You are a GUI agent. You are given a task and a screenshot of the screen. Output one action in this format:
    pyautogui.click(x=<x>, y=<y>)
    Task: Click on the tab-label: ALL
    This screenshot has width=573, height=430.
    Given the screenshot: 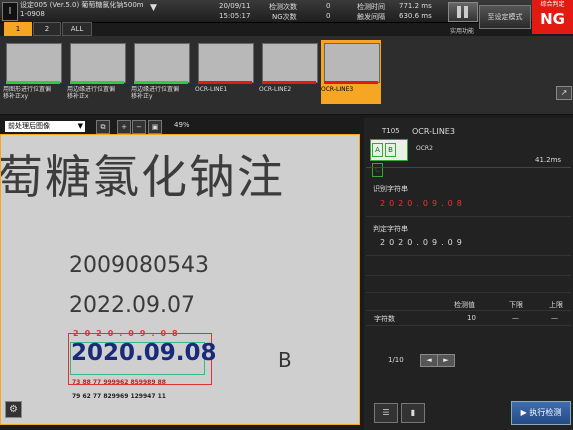 What is the action you would take?
    pyautogui.click(x=77, y=29)
    